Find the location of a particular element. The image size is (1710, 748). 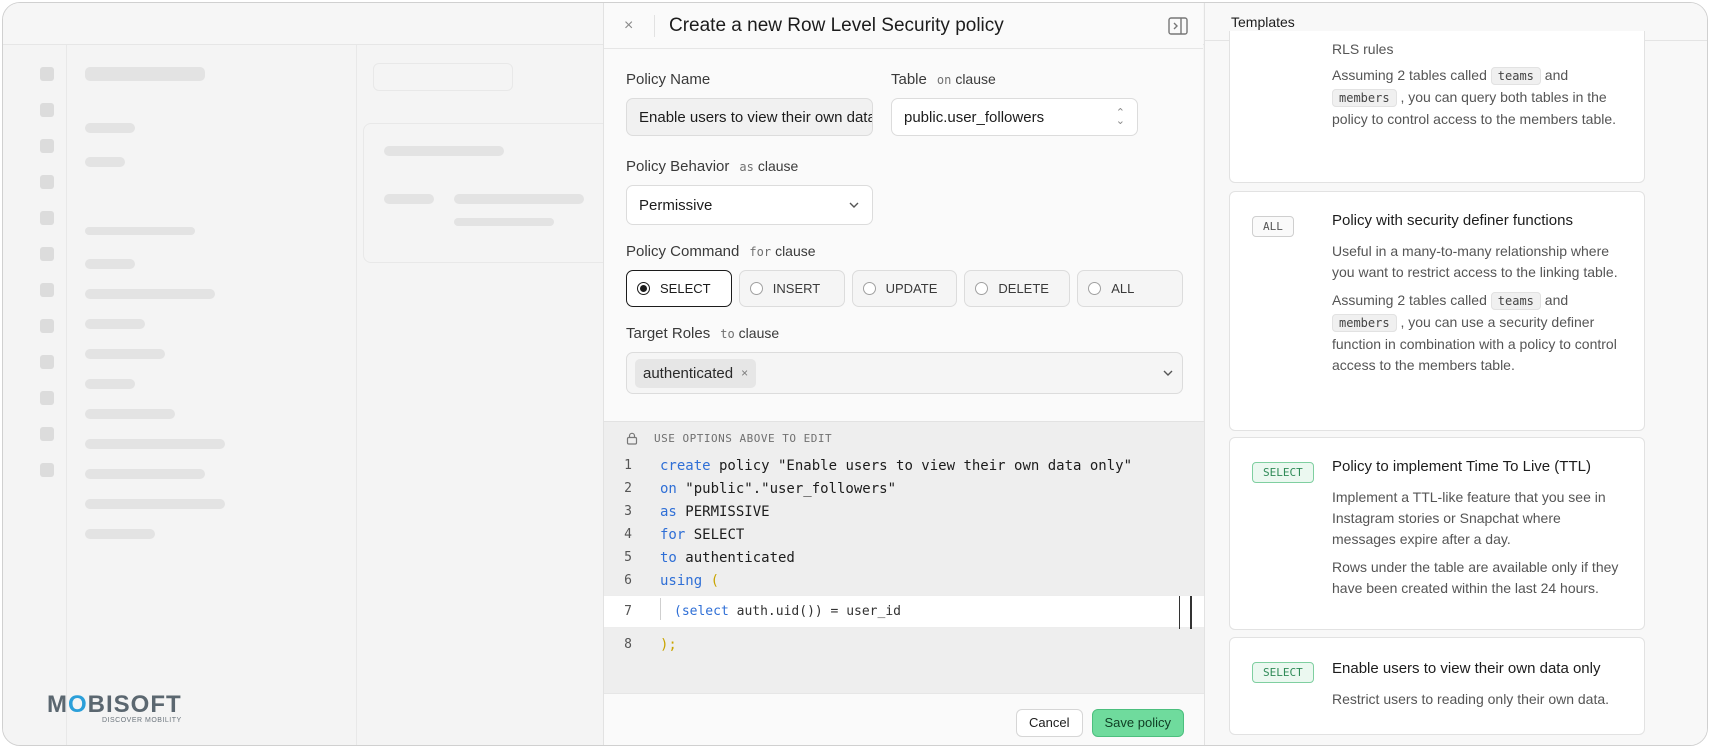

close-icon: × is located at coordinates (634, 26).